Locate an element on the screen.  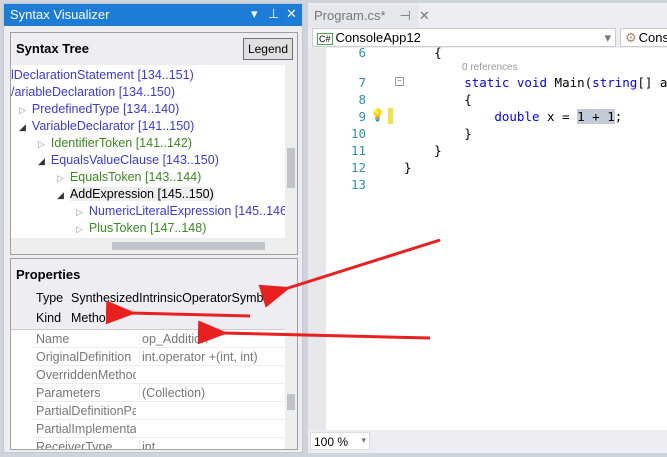
annotation-arrows is located at coordinates (273, 291).